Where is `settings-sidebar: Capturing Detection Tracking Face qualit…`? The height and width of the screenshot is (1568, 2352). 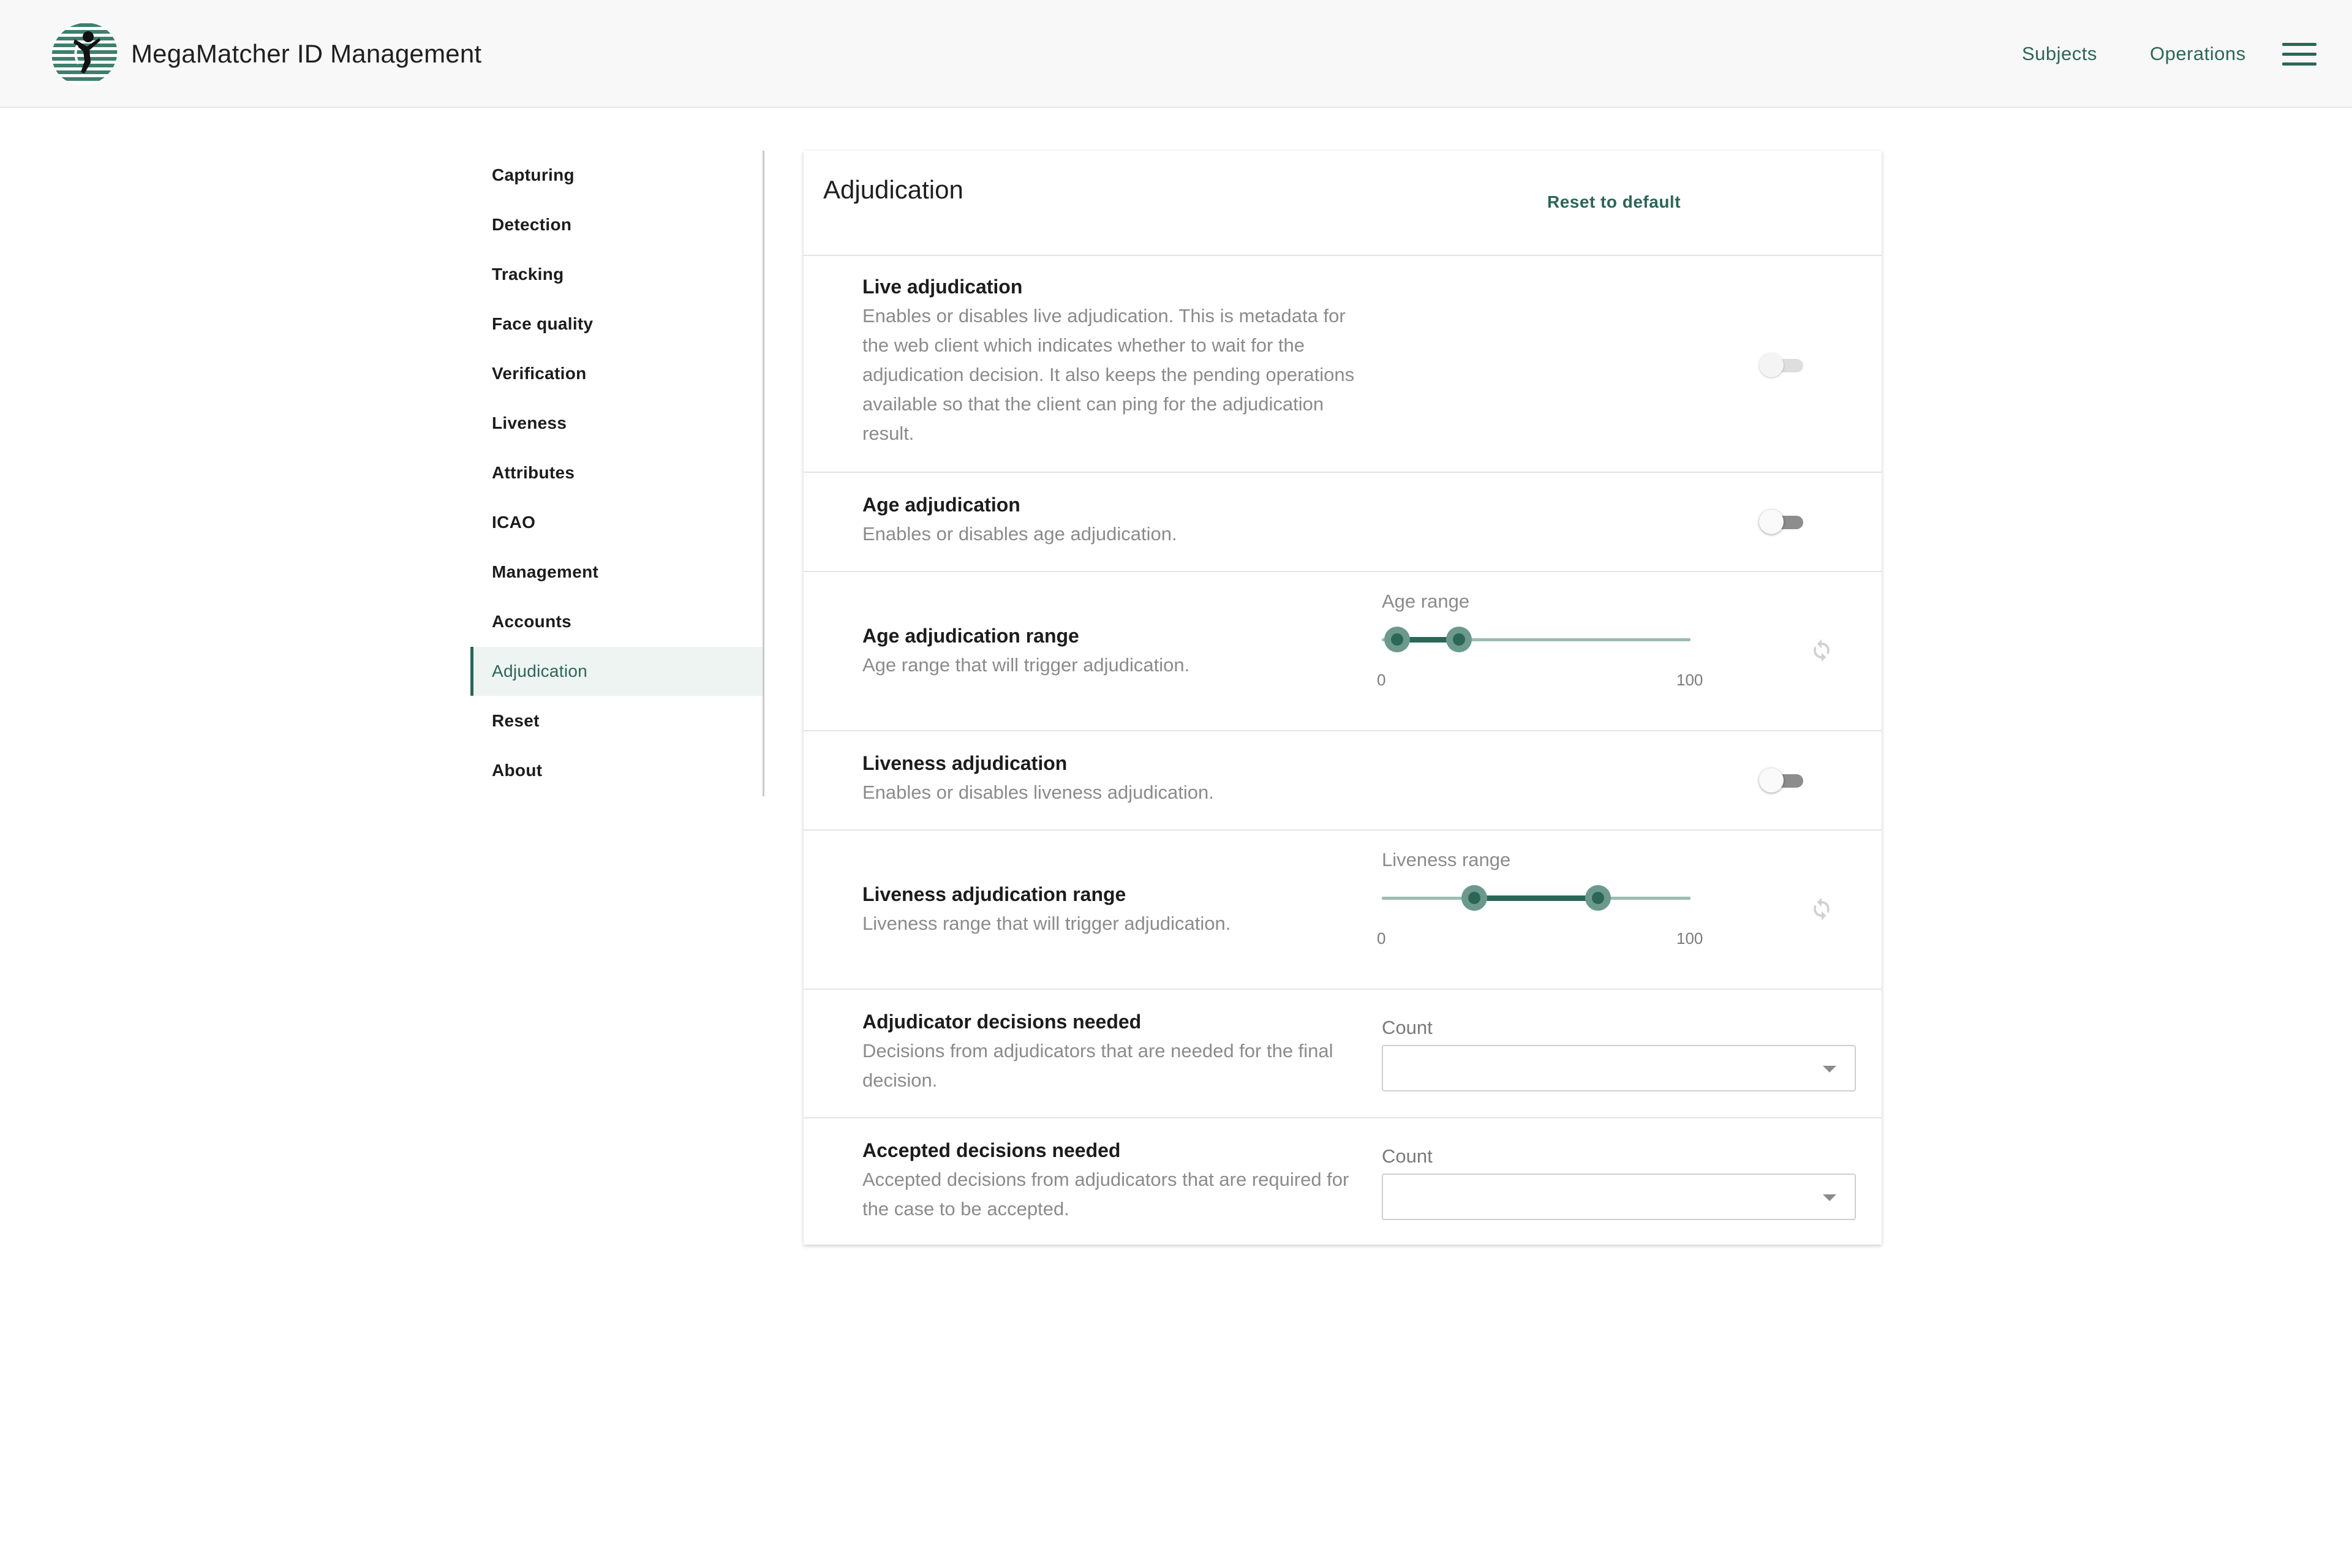
settings-sidebar: Capturing Detection Tracking Face qualit… is located at coordinates (617, 473).